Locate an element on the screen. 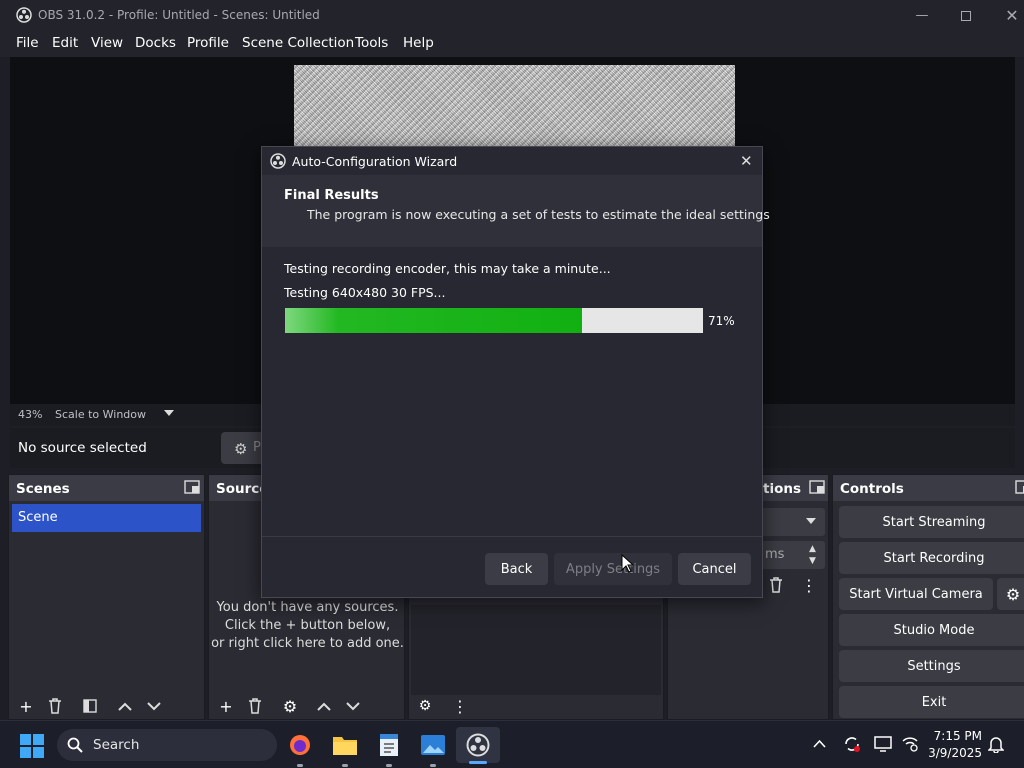 Image resolution: width=1024 pixels, height=768 pixels. dialog-title: Auto-Configuration Wizard is located at coordinates (375, 161).